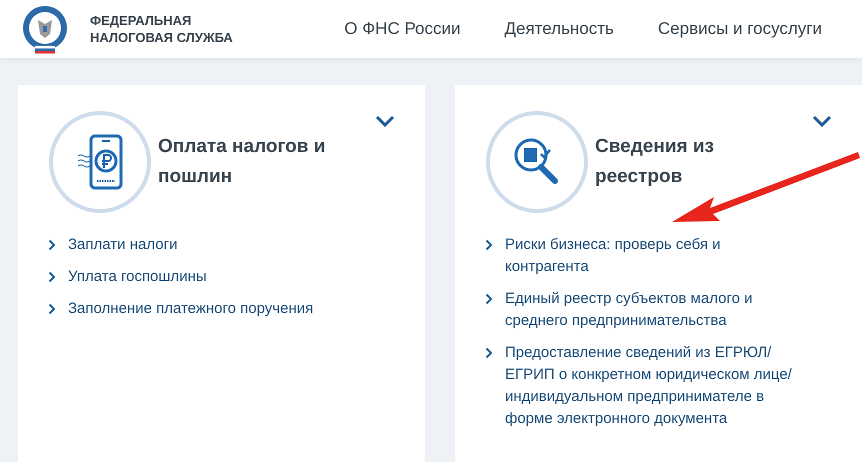  What do you see at coordinates (559, 29) in the screenshot?
I see `nav-link: Деятельность` at bounding box center [559, 29].